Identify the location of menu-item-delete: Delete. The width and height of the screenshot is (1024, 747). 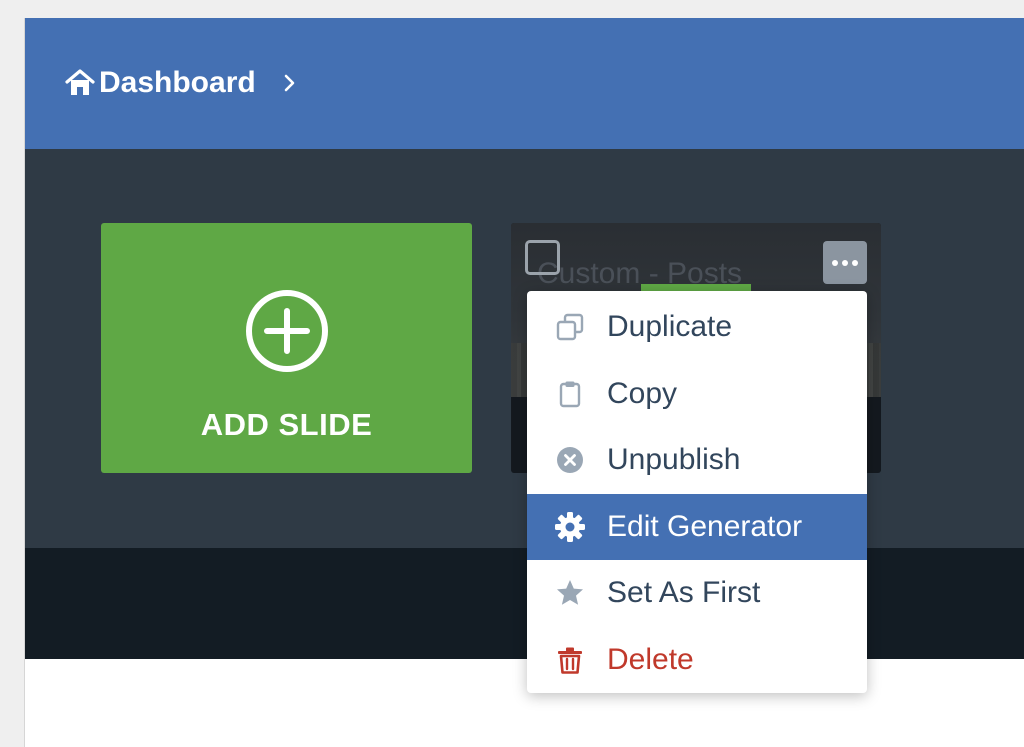
(697, 660).